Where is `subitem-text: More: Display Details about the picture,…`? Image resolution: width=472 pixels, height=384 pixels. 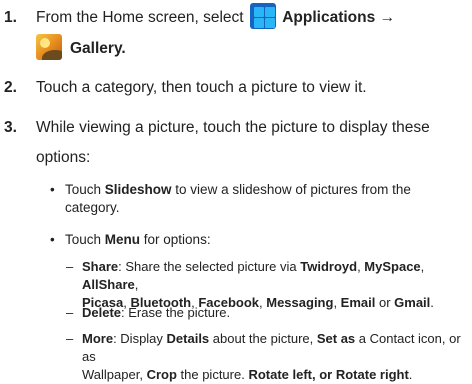
subitem-text: More: Display Details about the picture,… is located at coordinates (277, 357).